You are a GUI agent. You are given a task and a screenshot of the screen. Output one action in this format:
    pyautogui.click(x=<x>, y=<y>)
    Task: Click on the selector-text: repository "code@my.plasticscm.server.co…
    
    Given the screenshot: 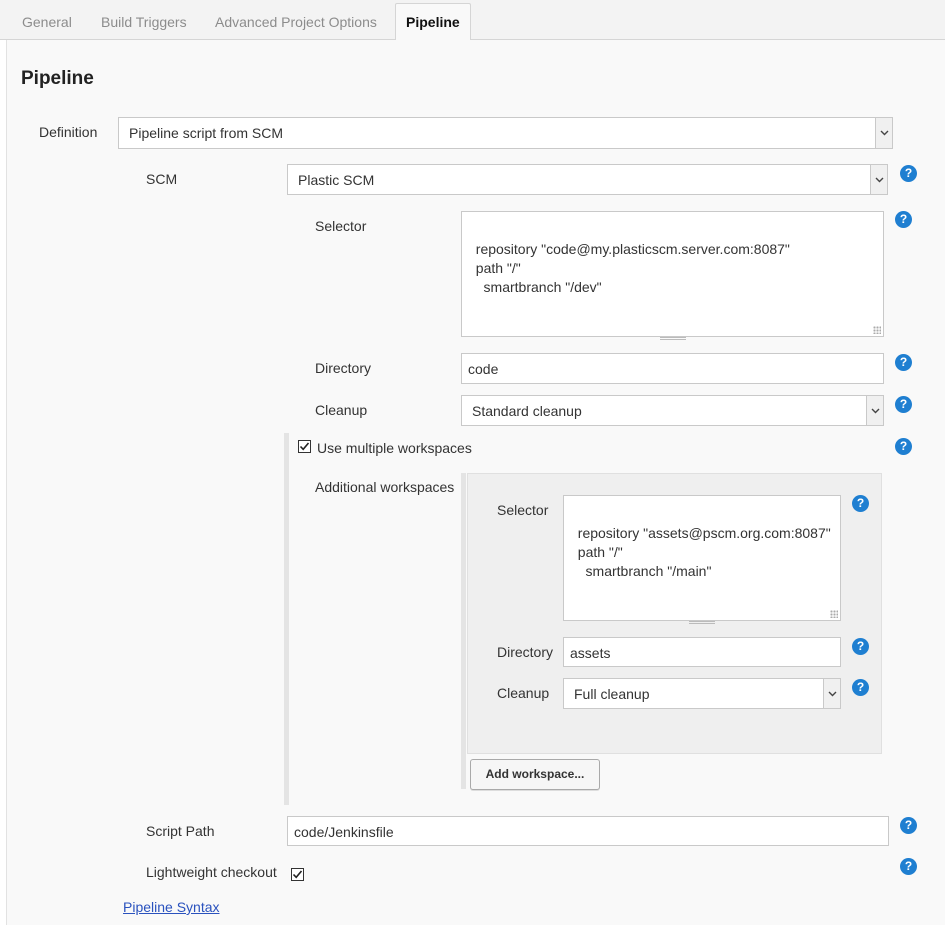 What is the action you would take?
    pyautogui.click(x=632, y=268)
    